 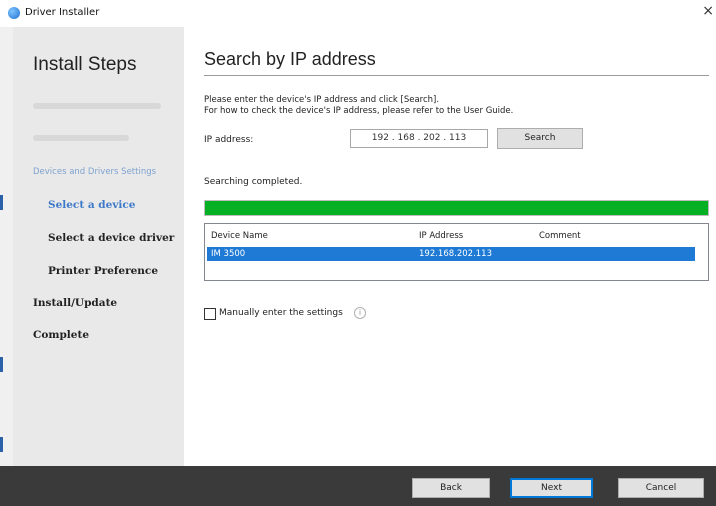 I want to click on manual-settings-label: Manually enter the settings, so click(x=281, y=313).